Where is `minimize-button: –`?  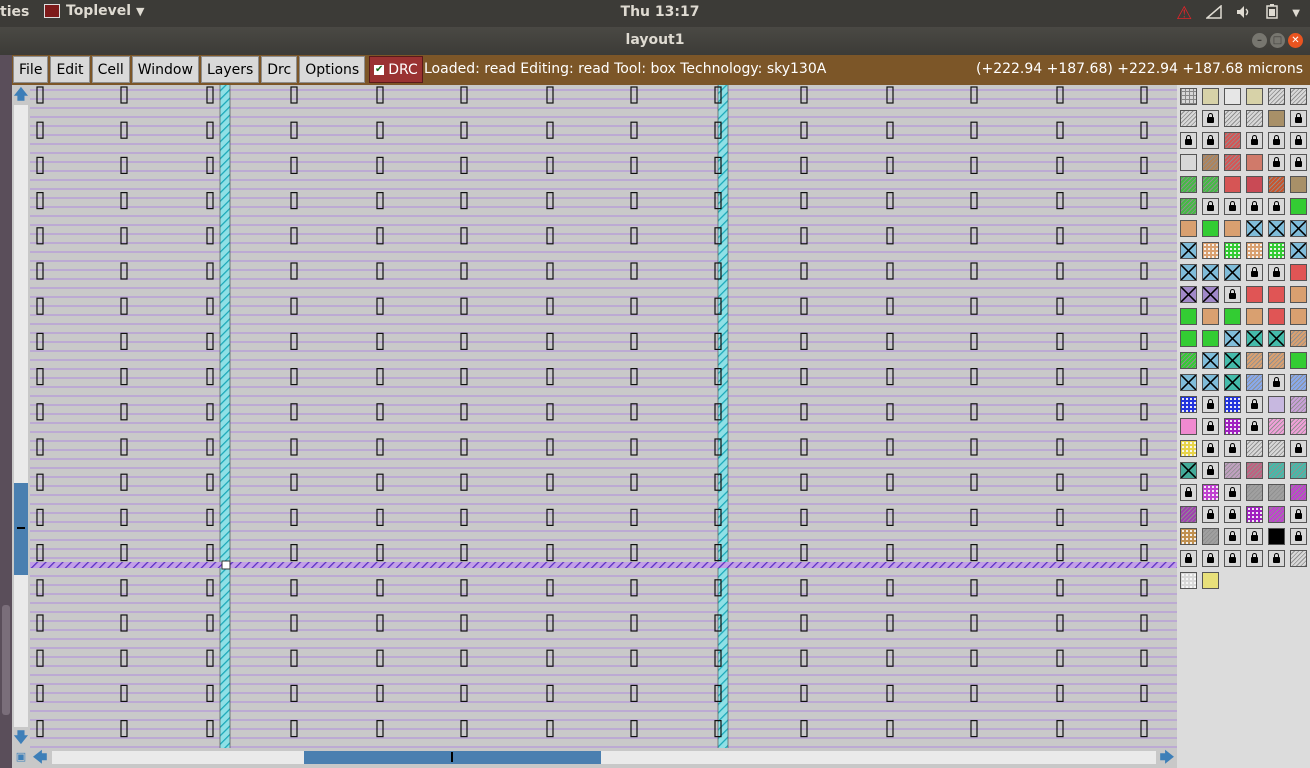 minimize-button: – is located at coordinates (1259, 40).